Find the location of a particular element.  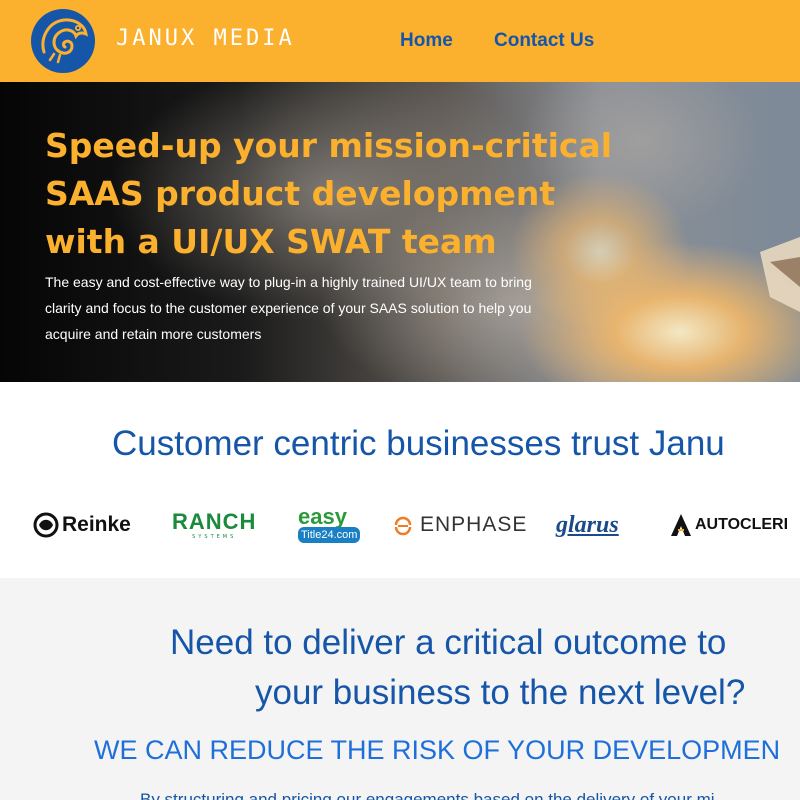

nav-home-link: Home is located at coordinates (426, 41).